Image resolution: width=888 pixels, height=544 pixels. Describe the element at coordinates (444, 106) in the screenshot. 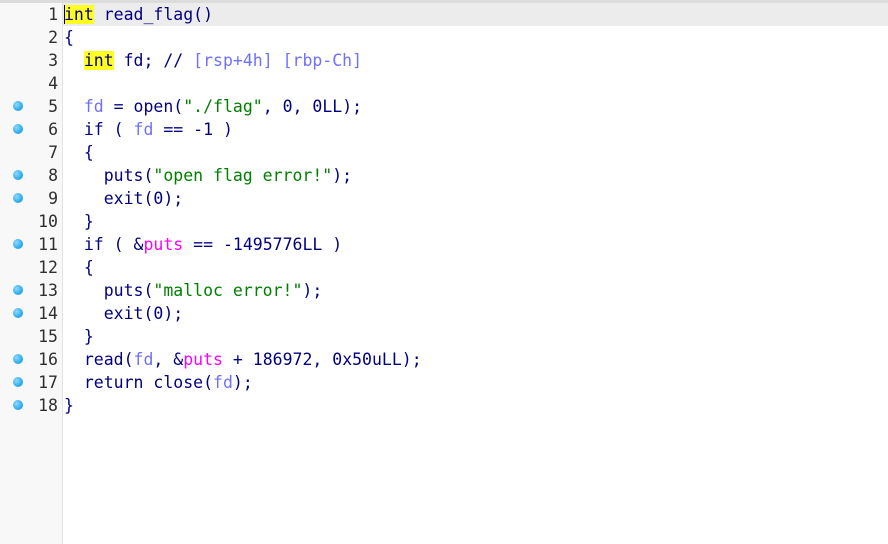

I see `code-line: 5 fd = open("./flag", 0, 0LL);` at that location.